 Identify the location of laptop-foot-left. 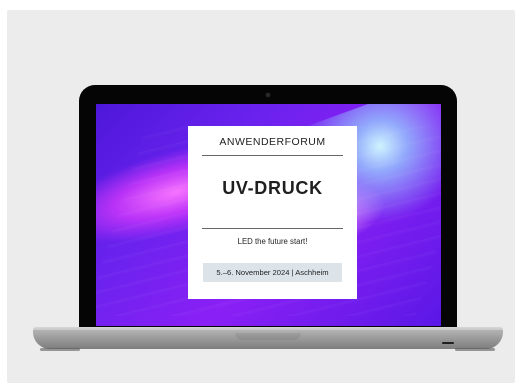
(60, 349).